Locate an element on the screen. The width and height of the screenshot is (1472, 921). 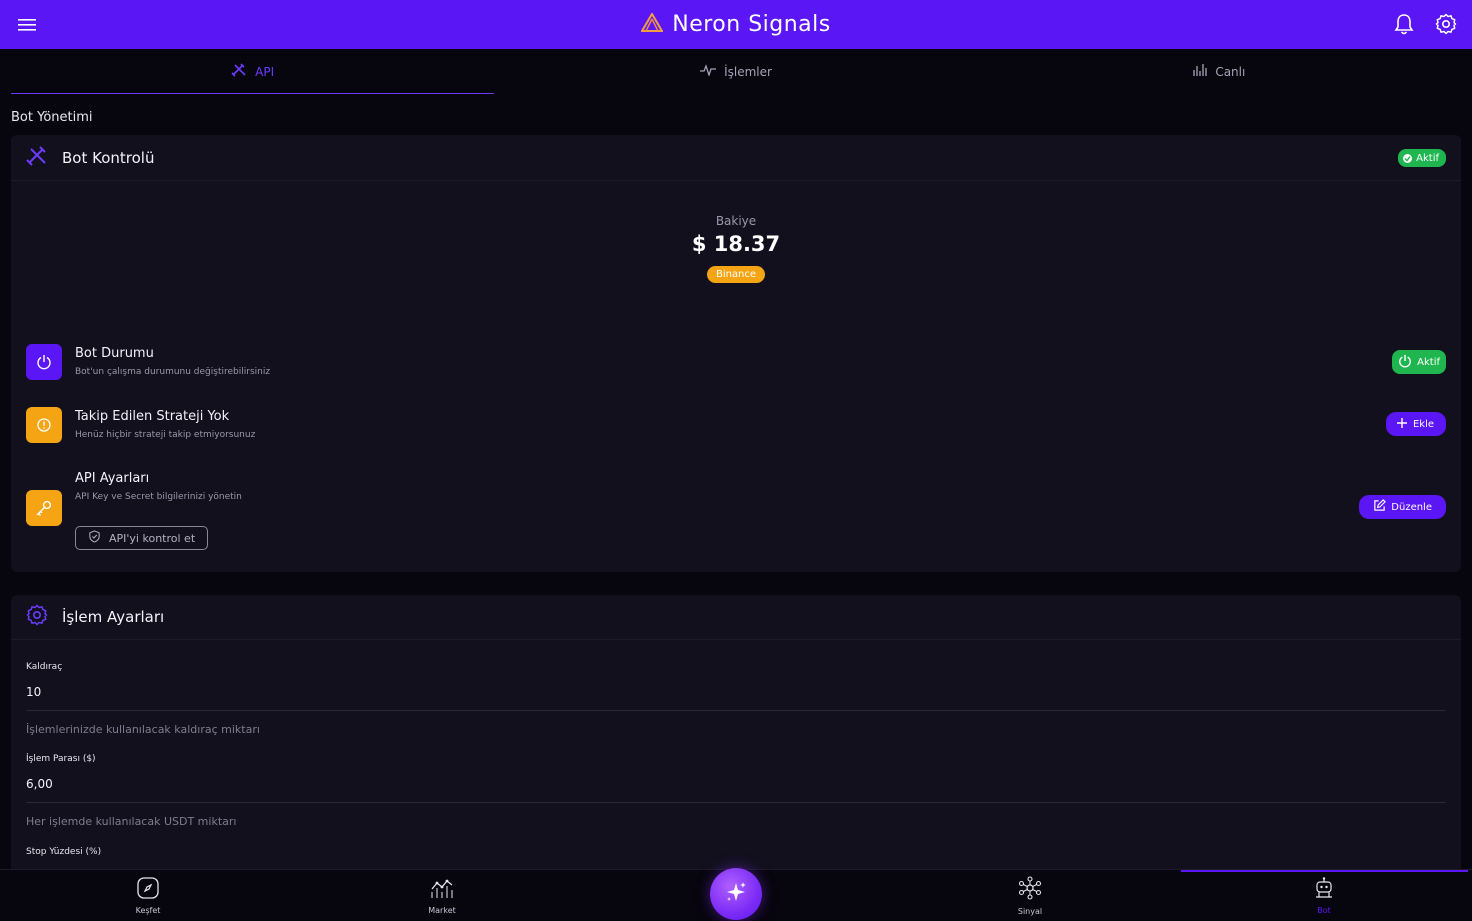
status-badge: Aktif is located at coordinates (1422, 158).